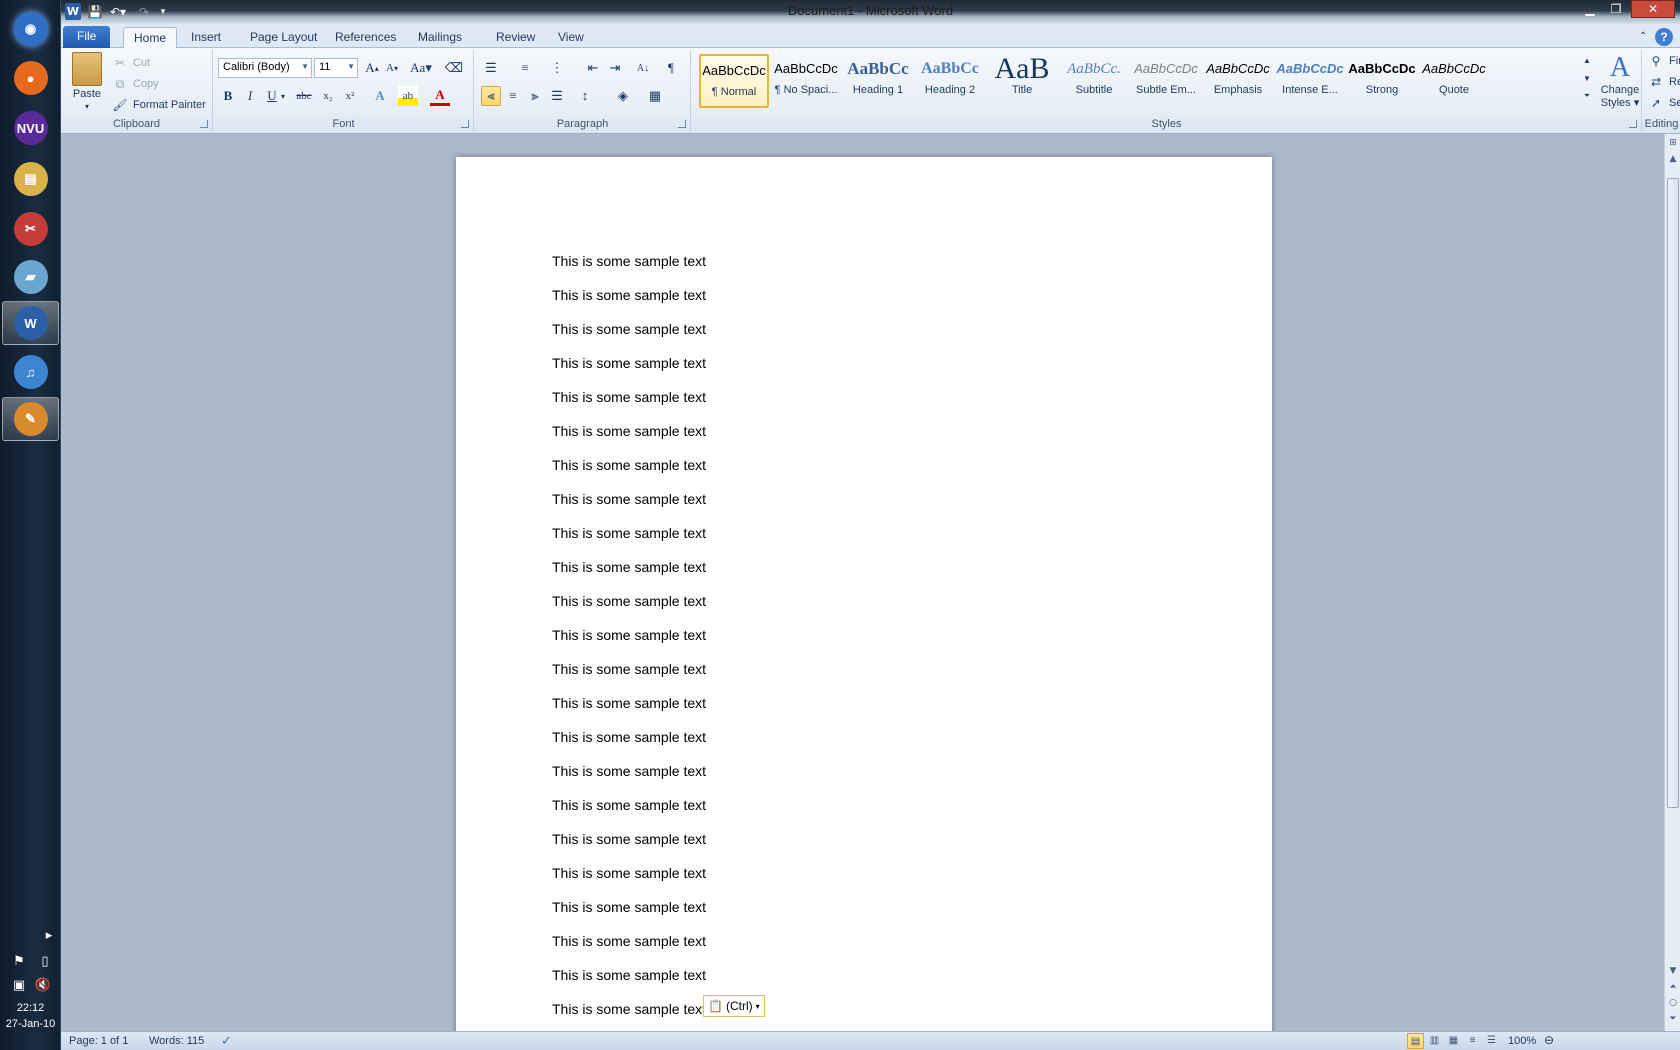 Image resolution: width=1680 pixels, height=1050 pixels. I want to click on decrease-indent-icon: ⇤, so click(593, 68).